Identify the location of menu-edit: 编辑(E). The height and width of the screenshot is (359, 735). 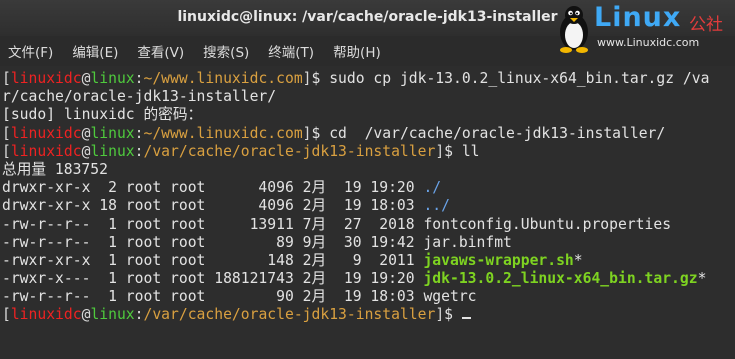
(95, 51).